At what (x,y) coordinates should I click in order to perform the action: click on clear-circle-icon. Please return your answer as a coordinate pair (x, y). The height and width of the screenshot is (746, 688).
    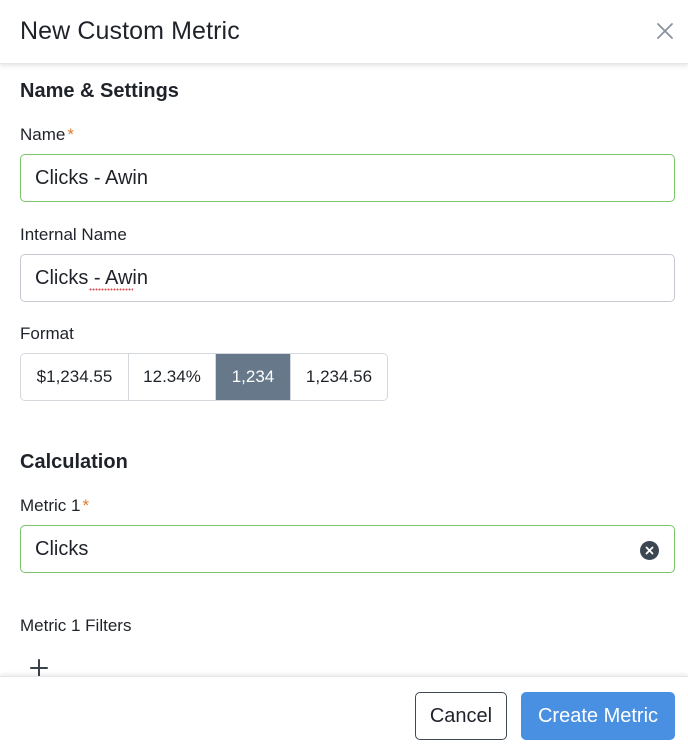
    Looking at the image, I should click on (649, 550).